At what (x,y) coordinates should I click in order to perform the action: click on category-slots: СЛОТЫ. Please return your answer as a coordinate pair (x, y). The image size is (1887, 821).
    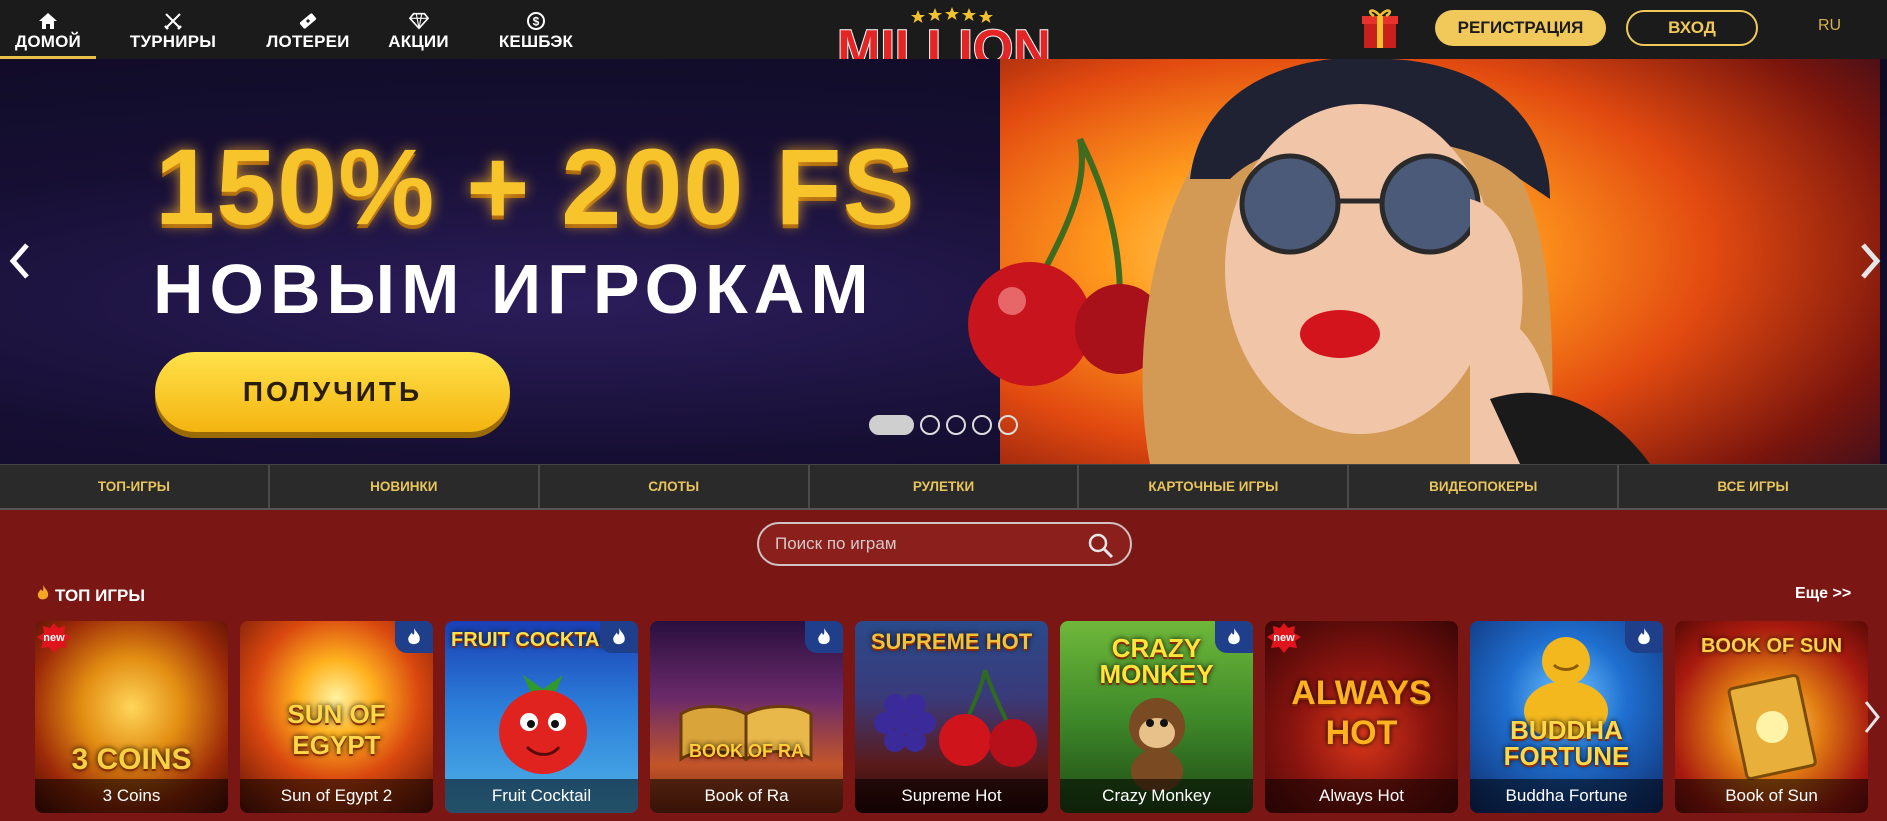
    Looking at the image, I should click on (675, 486).